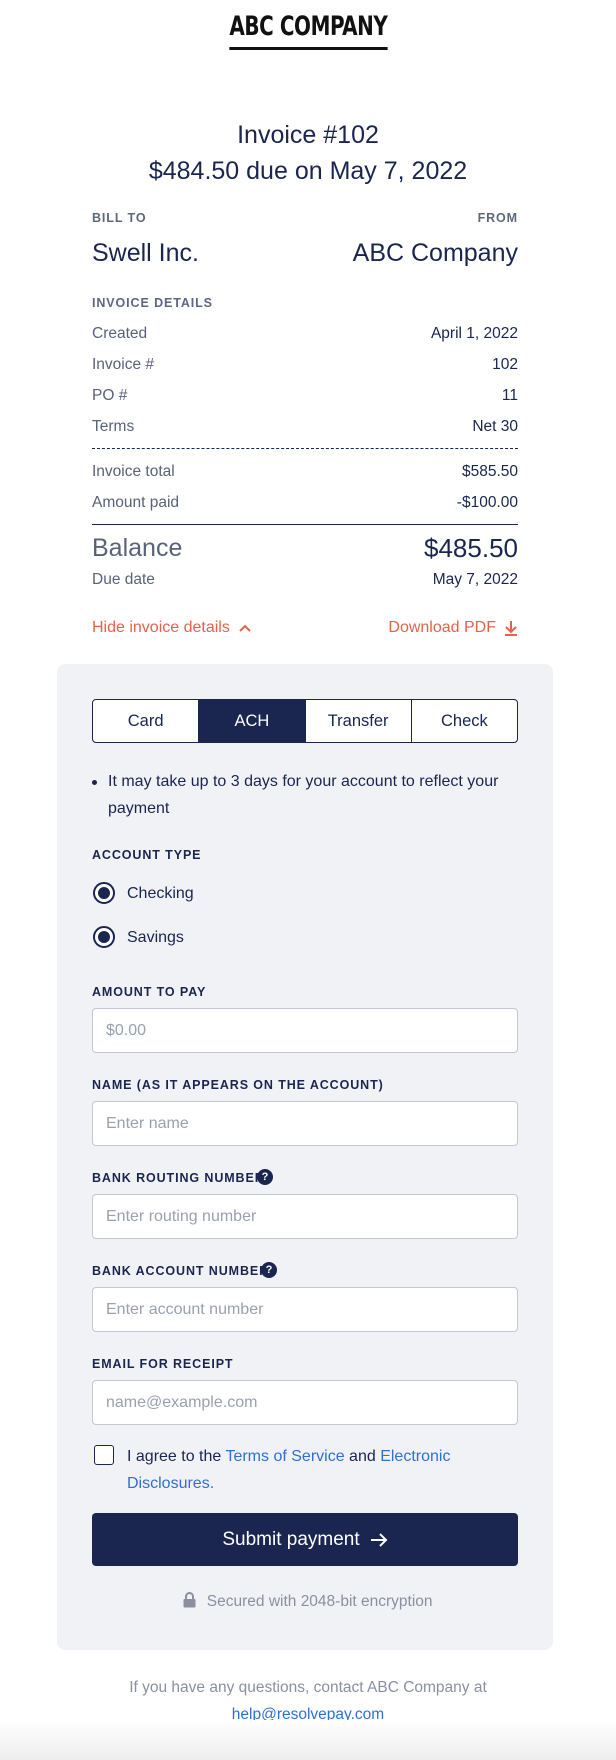 The width and height of the screenshot is (616, 1760). What do you see at coordinates (189, 1600) in the screenshot?
I see `lock-icon` at bounding box center [189, 1600].